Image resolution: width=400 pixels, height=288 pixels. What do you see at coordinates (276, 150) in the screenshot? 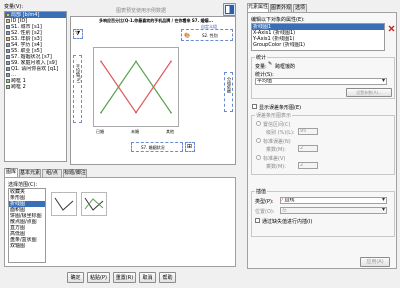
I see `se-multiplier-label: 乘数(M):` at bounding box center [276, 150].